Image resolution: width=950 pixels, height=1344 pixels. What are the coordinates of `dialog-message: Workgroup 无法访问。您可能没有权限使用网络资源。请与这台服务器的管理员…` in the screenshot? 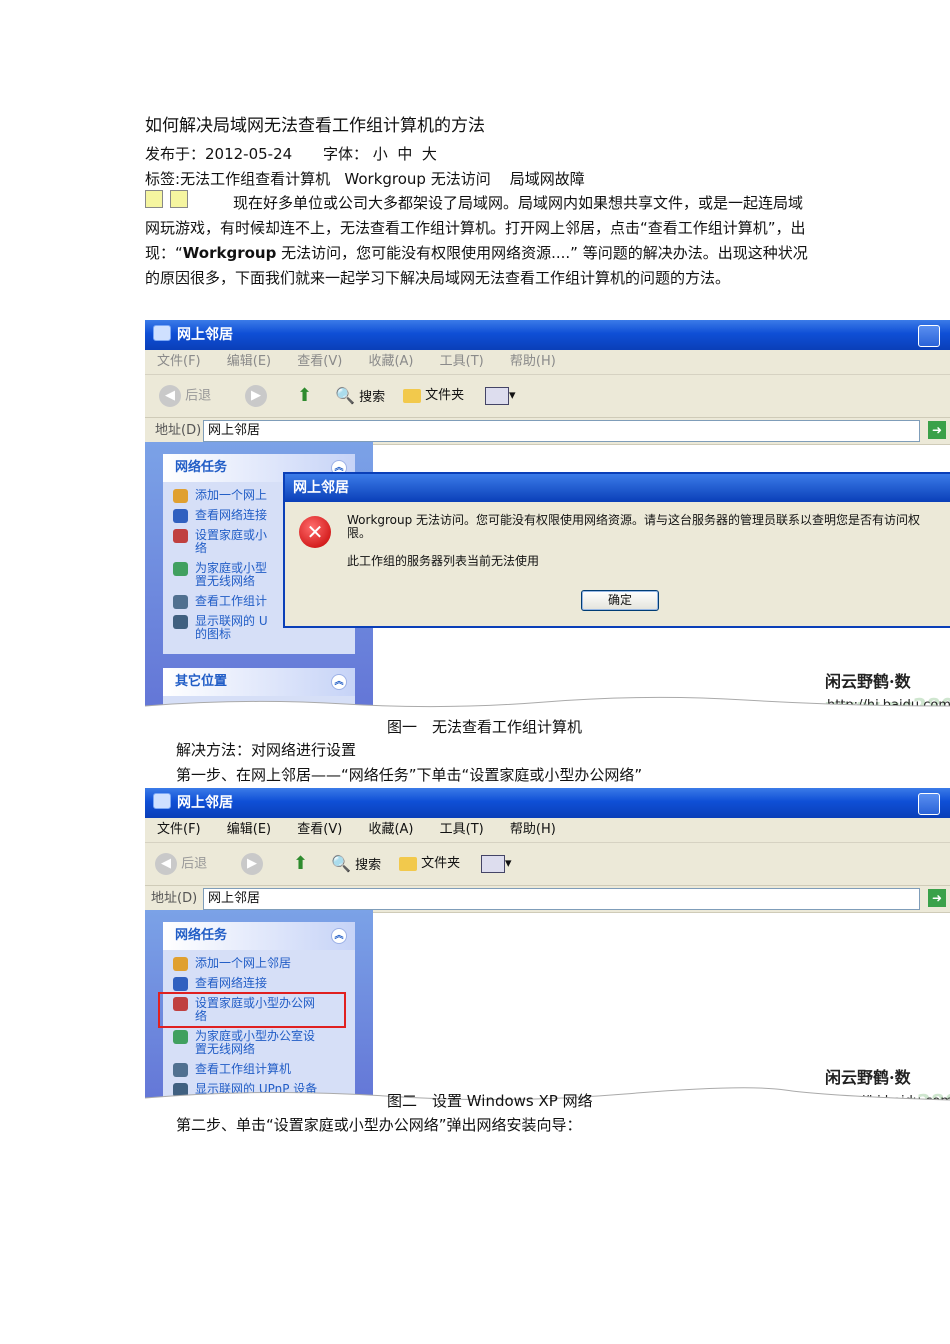 It's located at (634, 526).